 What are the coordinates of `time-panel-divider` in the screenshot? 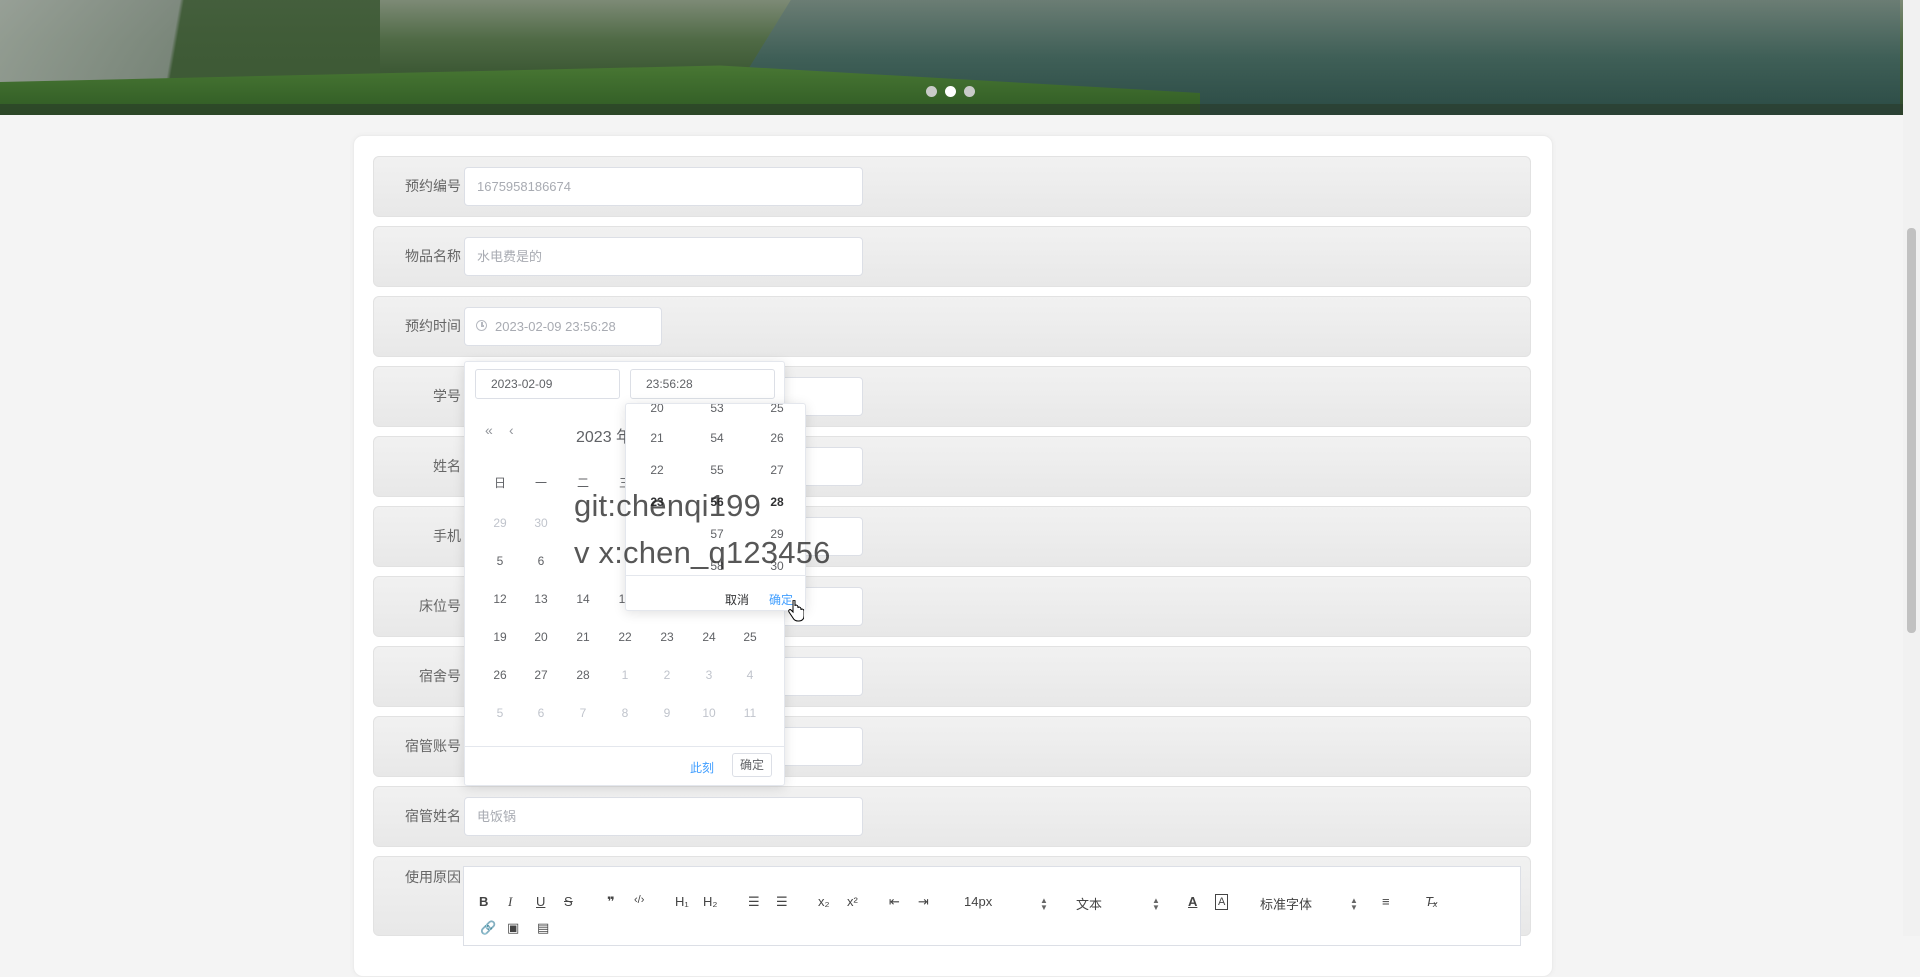 It's located at (715, 575).